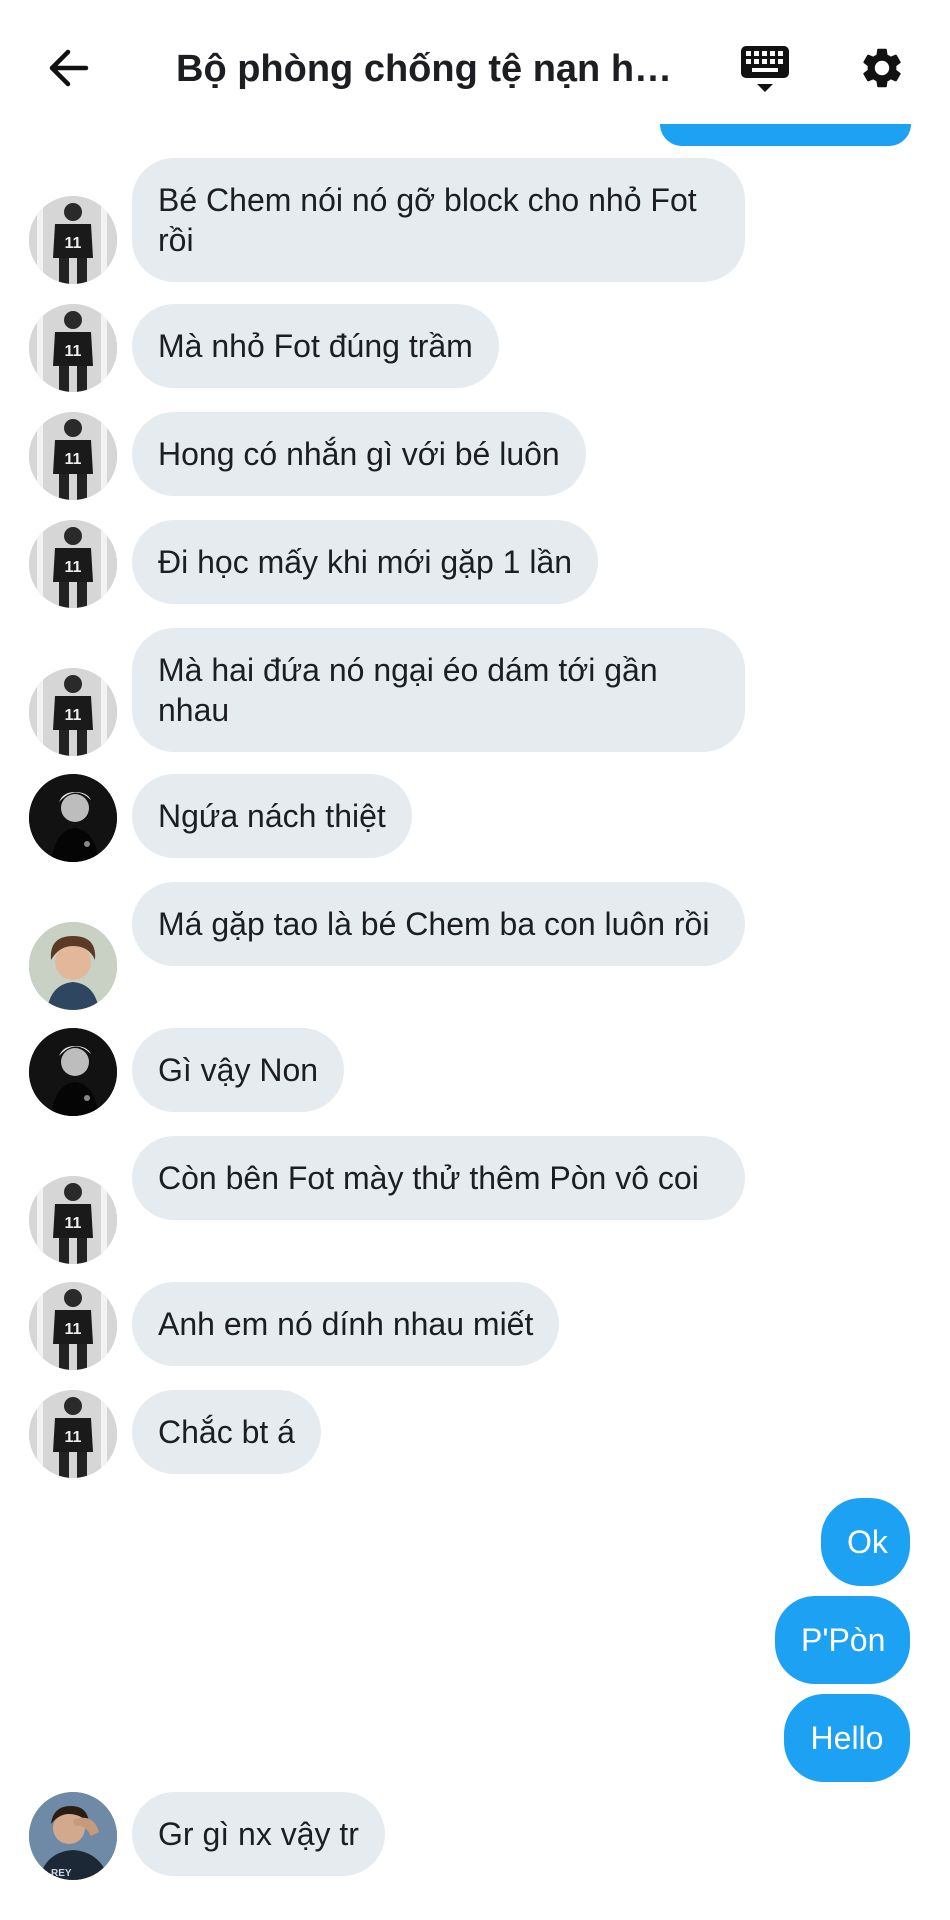  Describe the element at coordinates (785, 135) in the screenshot. I see `previous-outgoing-bubble-edge` at that location.